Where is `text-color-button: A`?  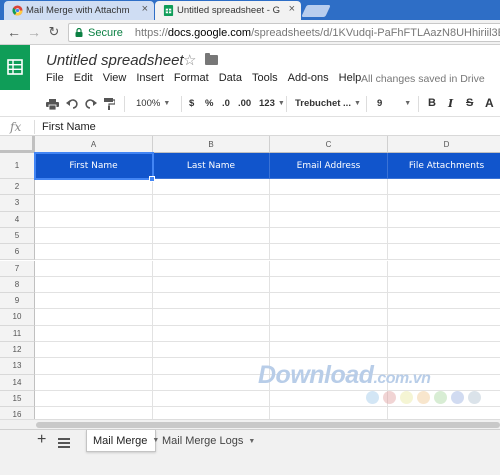 text-color-button: A is located at coordinates (489, 103).